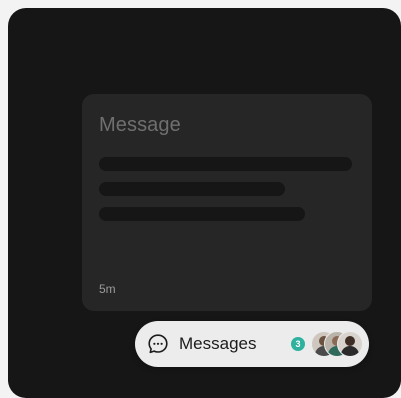 The height and width of the screenshot is (398, 401). What do you see at coordinates (158, 344) in the screenshot?
I see `chat-bubble-icon` at bounding box center [158, 344].